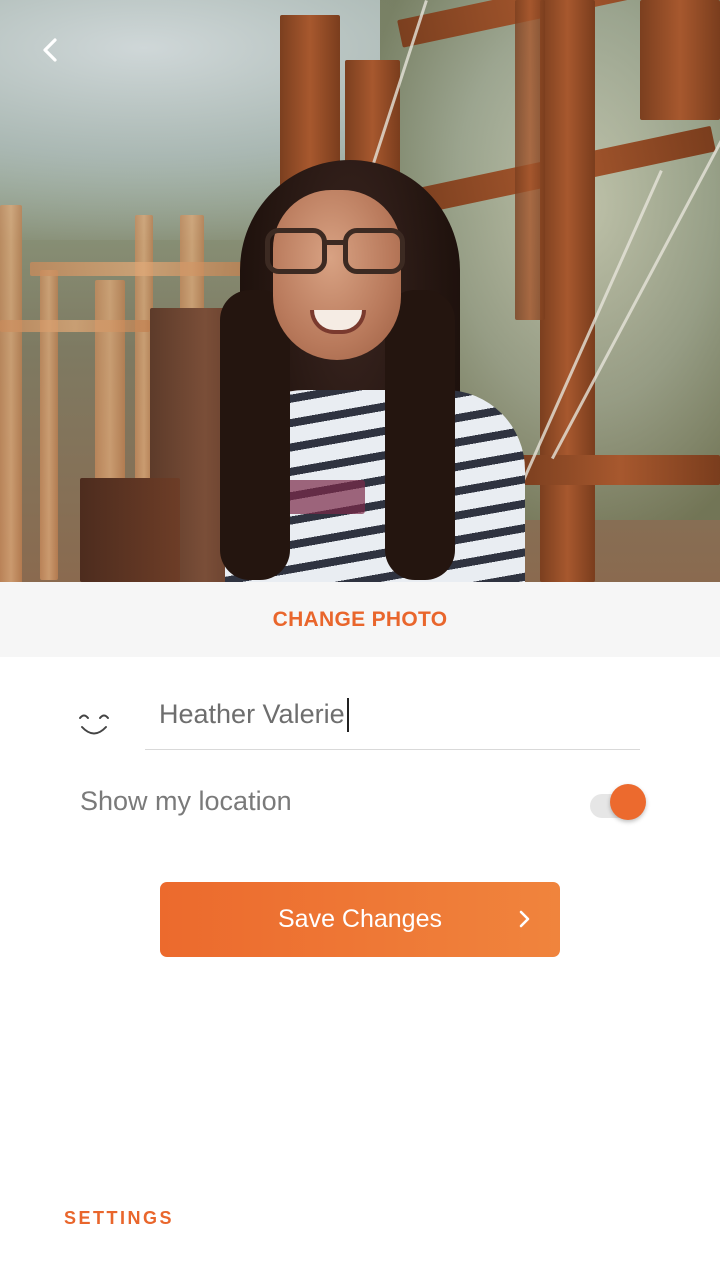 The image size is (720, 1280). What do you see at coordinates (186, 801) in the screenshot?
I see `location-label: Show my location` at bounding box center [186, 801].